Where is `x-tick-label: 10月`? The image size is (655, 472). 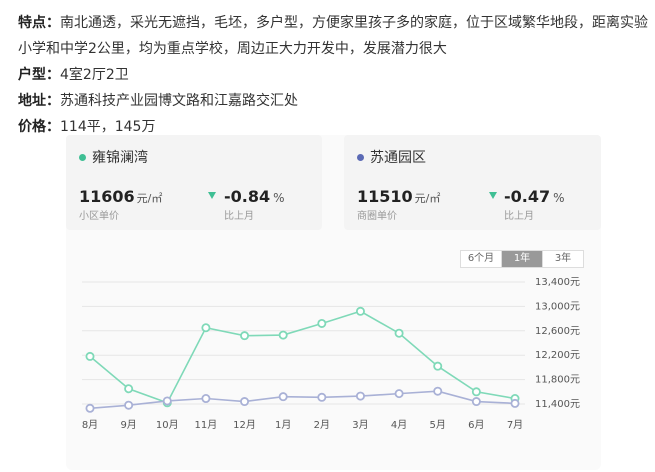 x-tick-label: 10月 is located at coordinates (167, 425).